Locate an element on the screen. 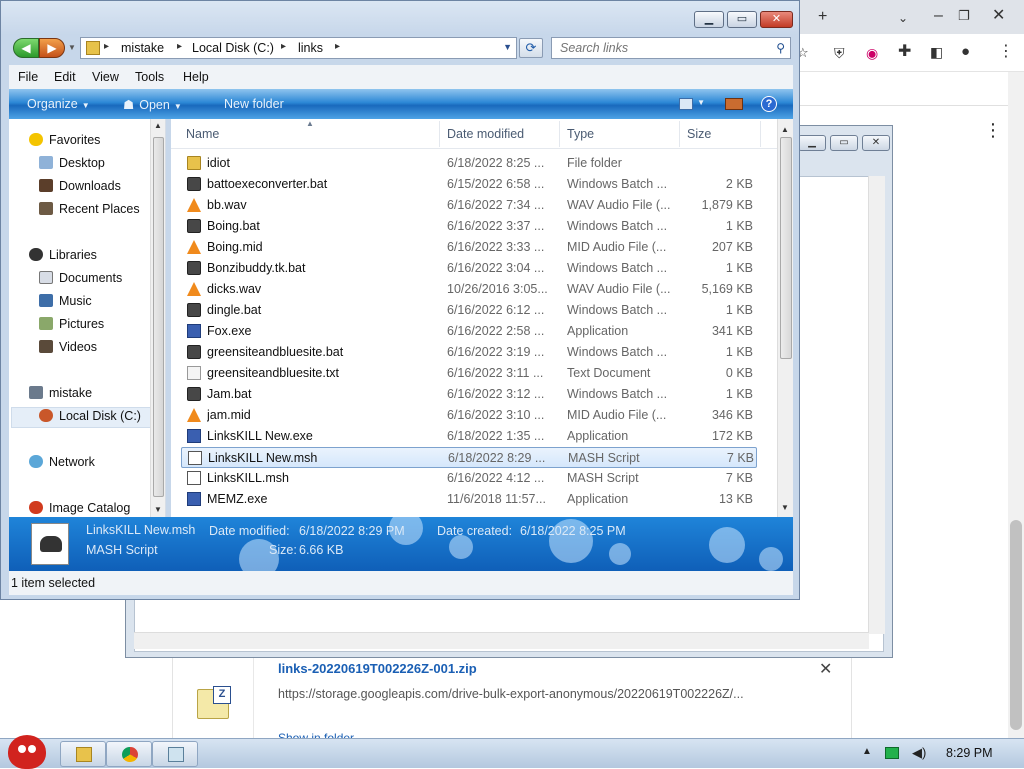 Image resolution: width=1024 pixels, height=769 pixels. address-bar: ▸ mistake ▸ Local Disk (C:) ▸ links ▸ ▼ is located at coordinates (298, 48).